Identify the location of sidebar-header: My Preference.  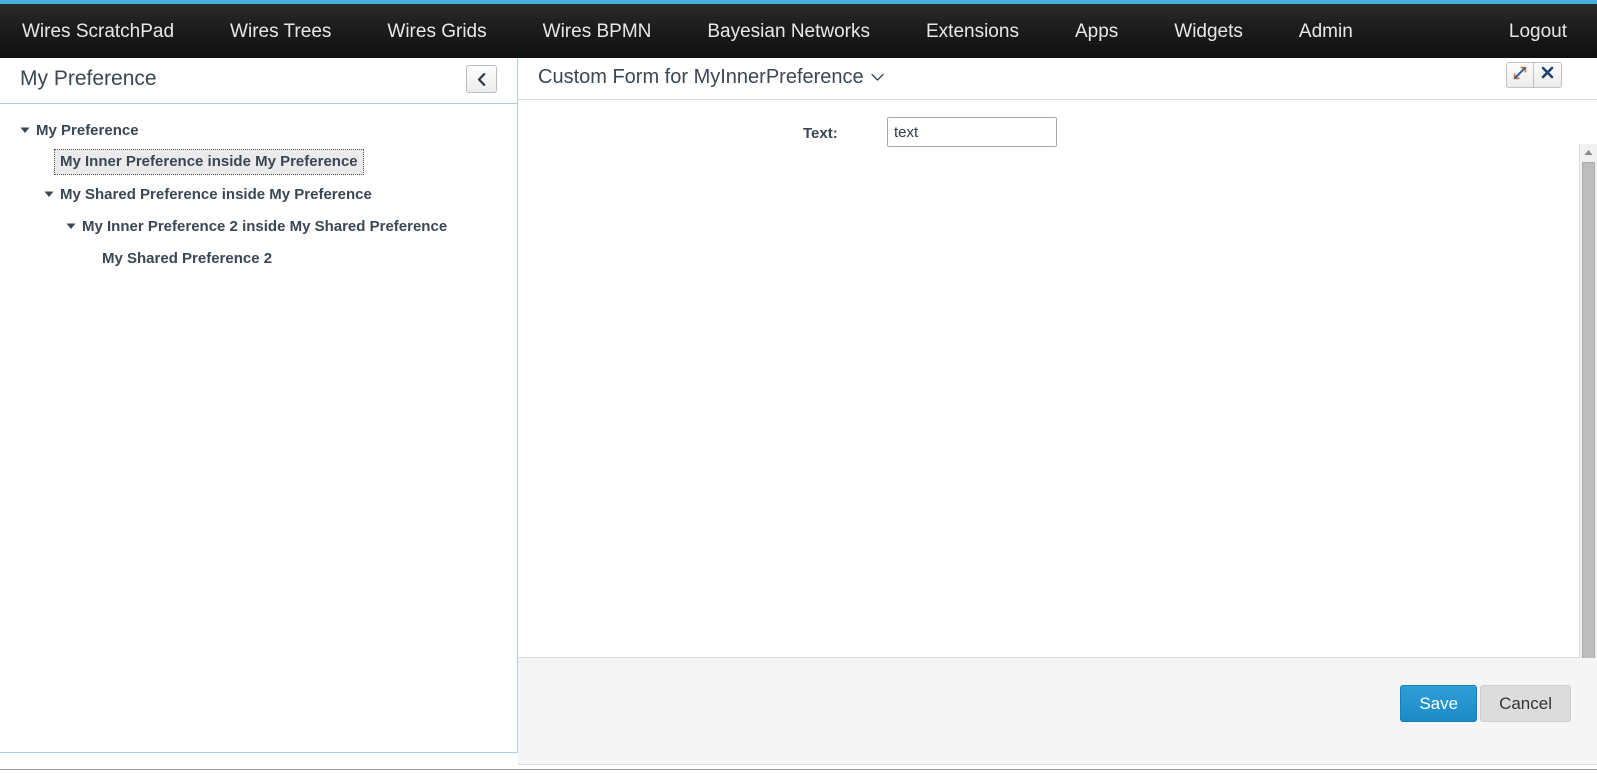
(258, 81).